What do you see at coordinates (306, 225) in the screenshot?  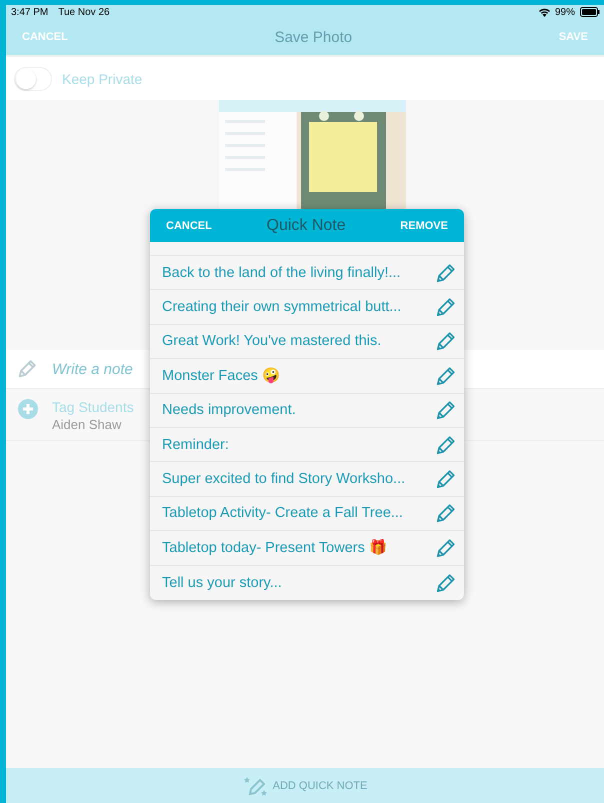 I see `dialog-title: Quick Note` at bounding box center [306, 225].